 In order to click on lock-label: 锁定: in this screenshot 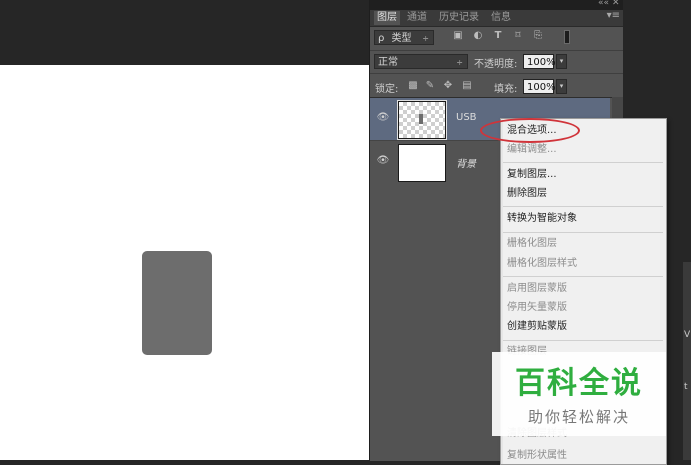, I will do `click(387, 89)`.